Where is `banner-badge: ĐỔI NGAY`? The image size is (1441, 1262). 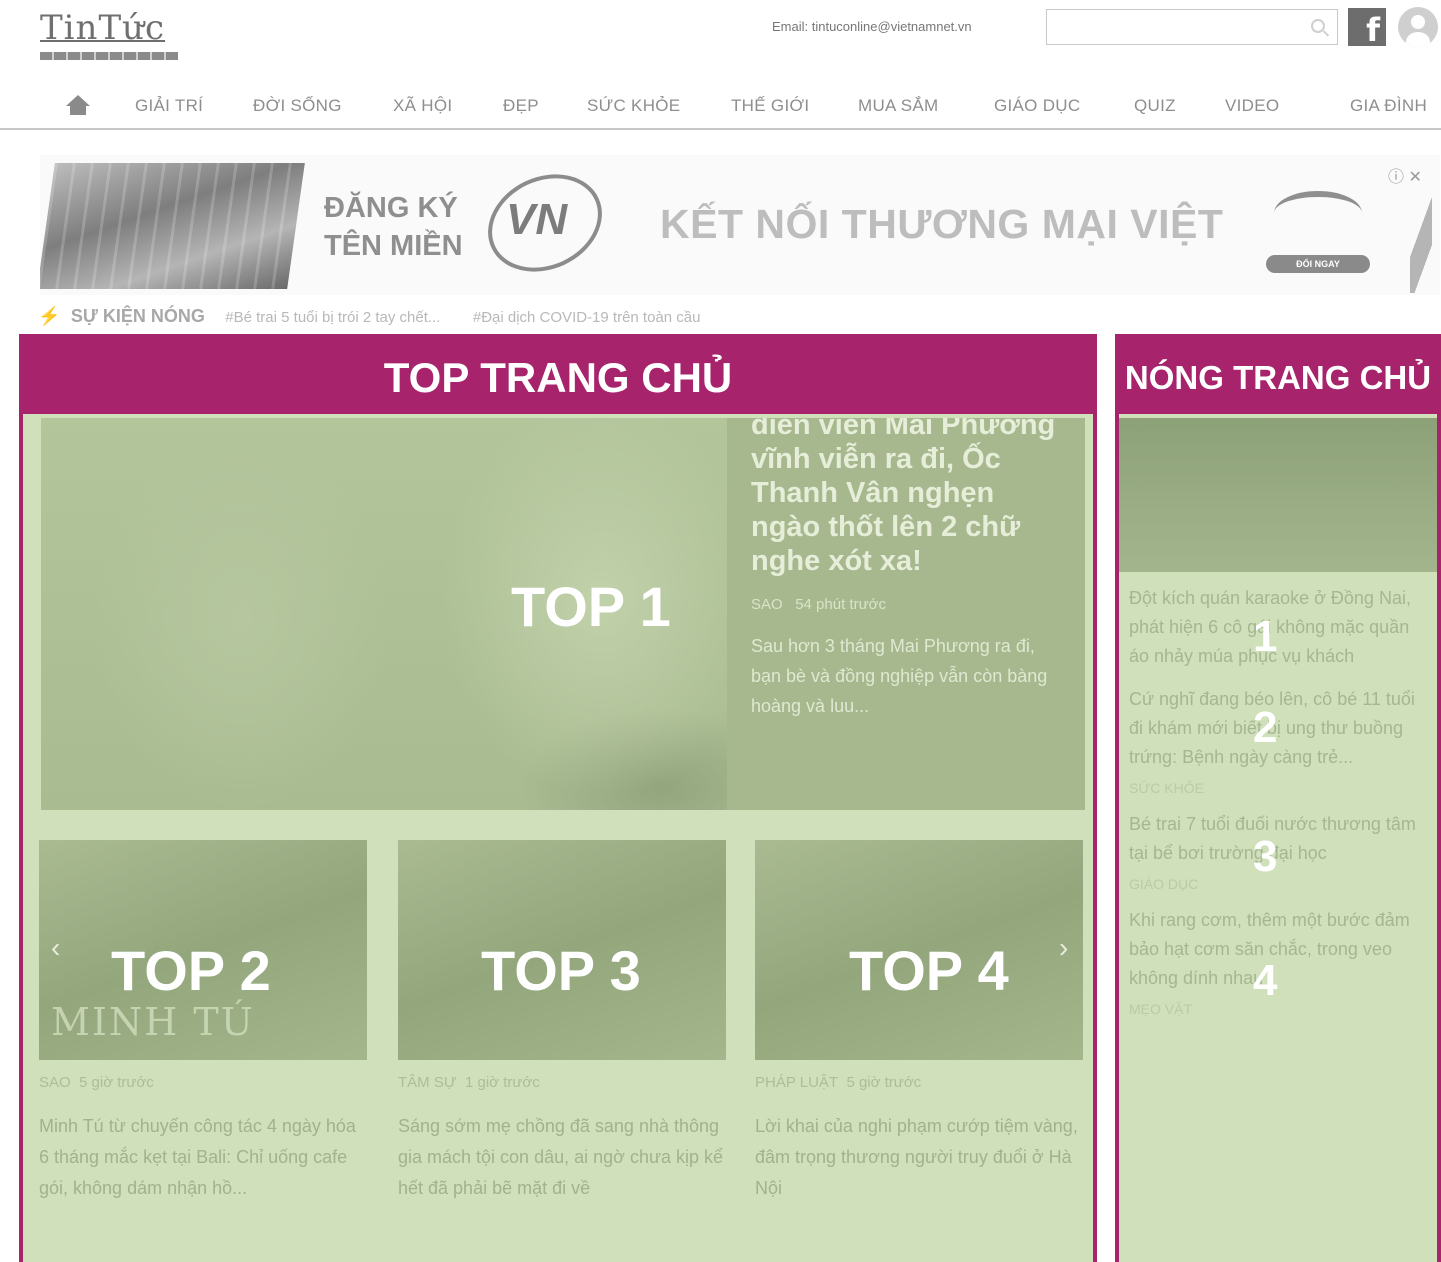 banner-badge: ĐỔI NGAY is located at coordinates (1318, 231).